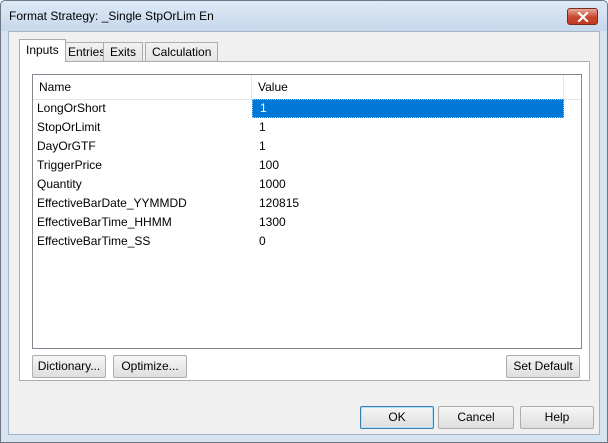 The image size is (608, 443). Describe the element at coordinates (104, 222) in the screenshot. I see `input-name: EffectiveBarTime_HHMM` at that location.